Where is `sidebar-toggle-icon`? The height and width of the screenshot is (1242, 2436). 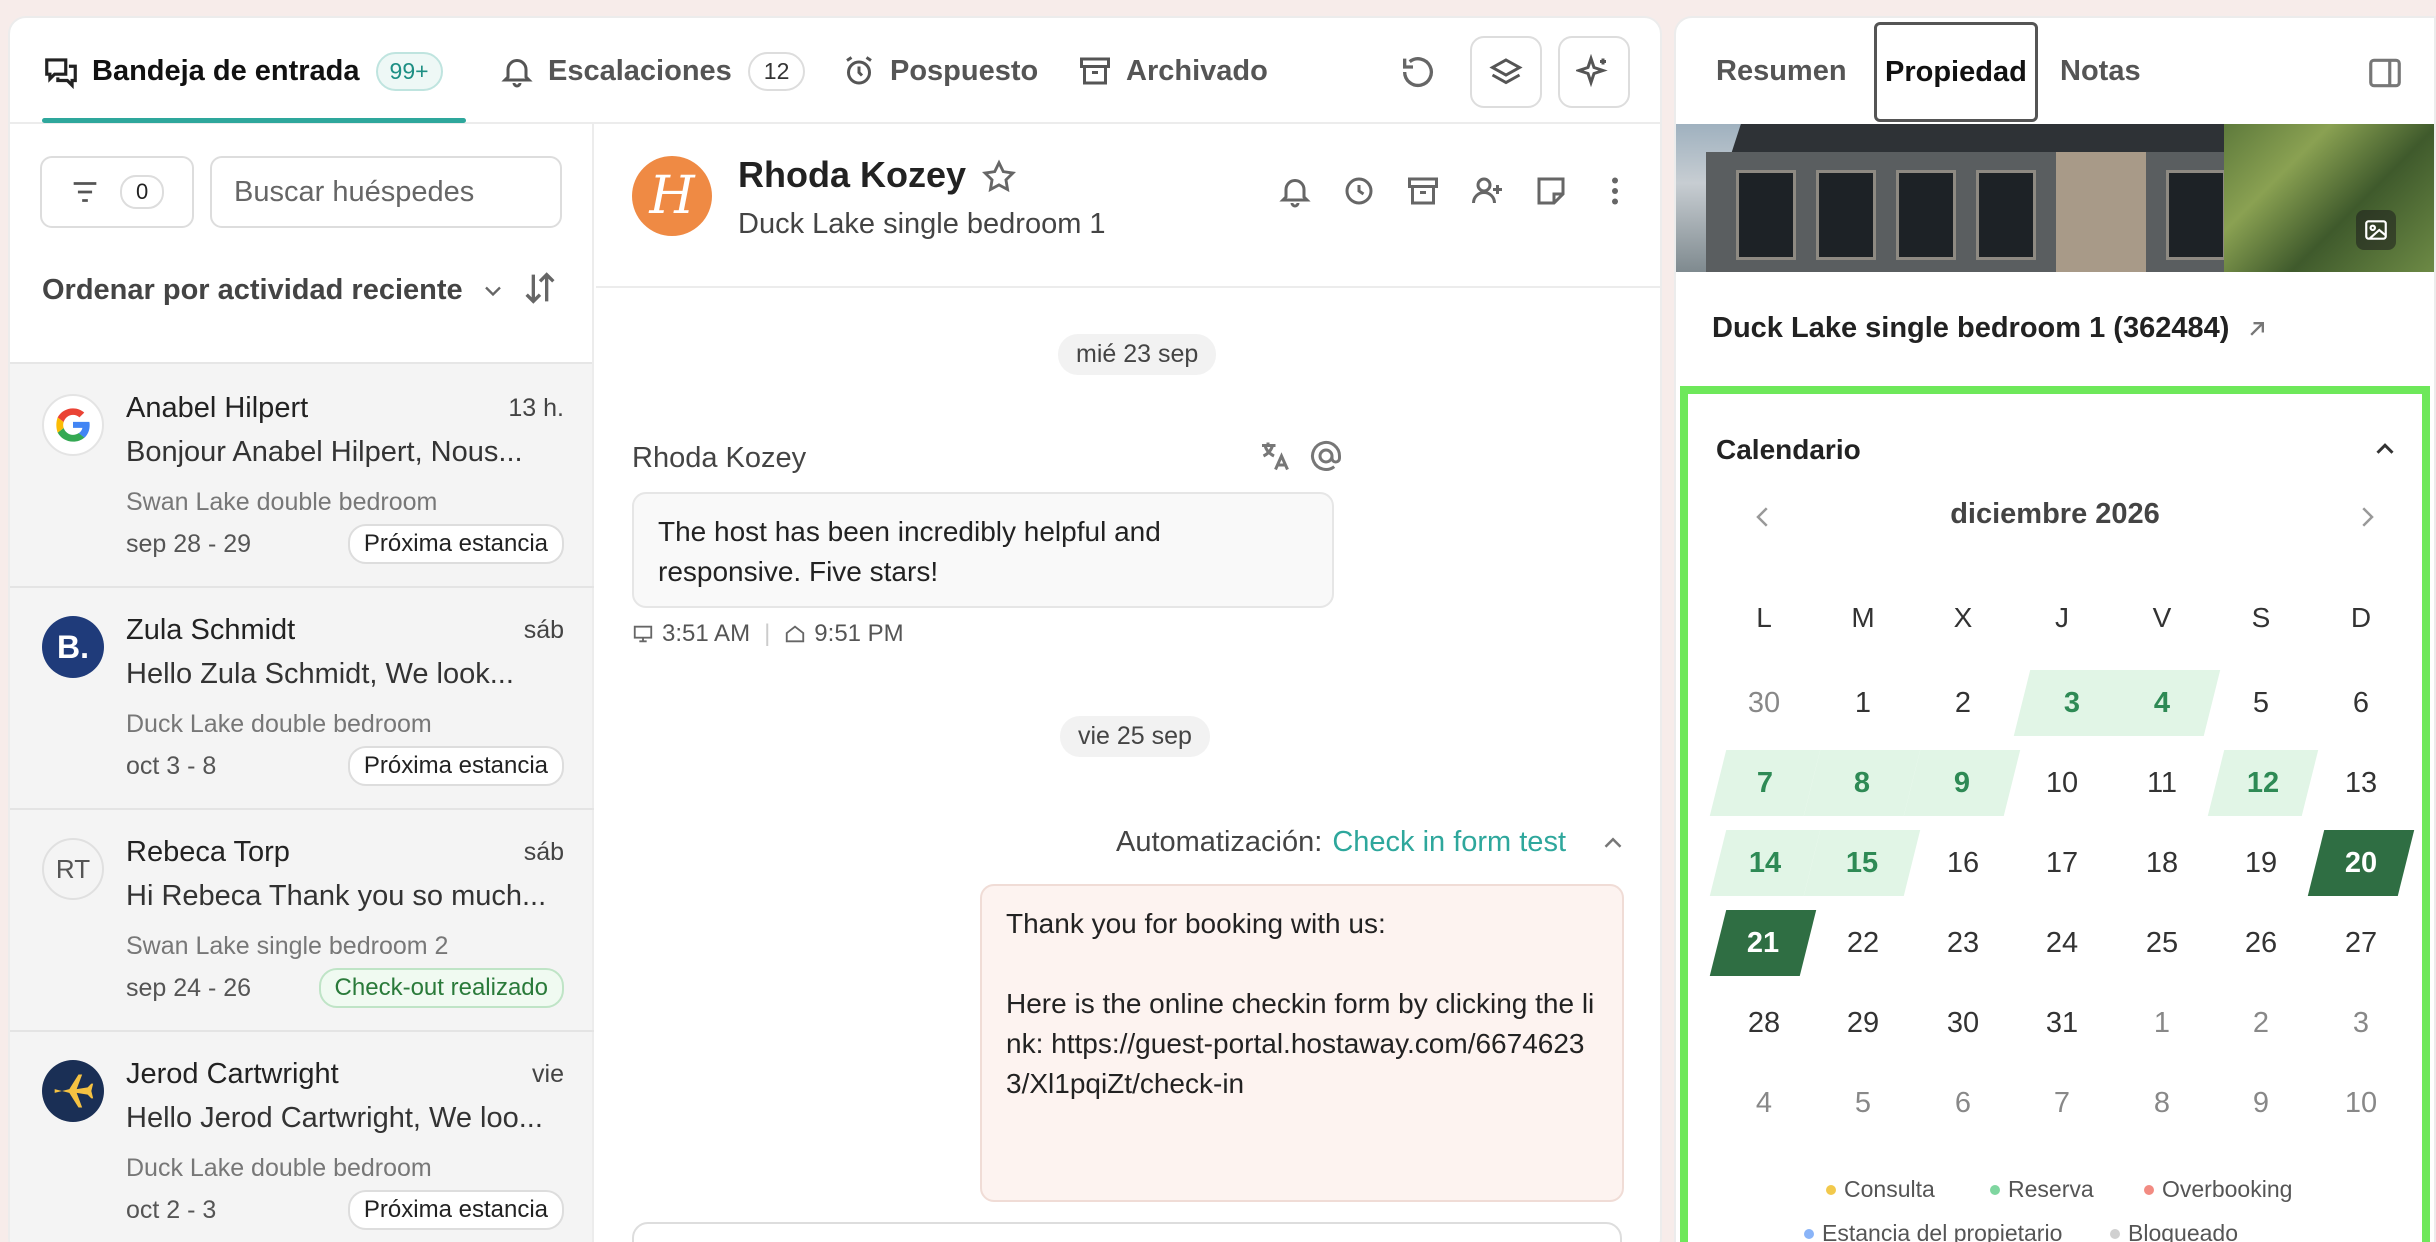 sidebar-toggle-icon is located at coordinates (2385, 75).